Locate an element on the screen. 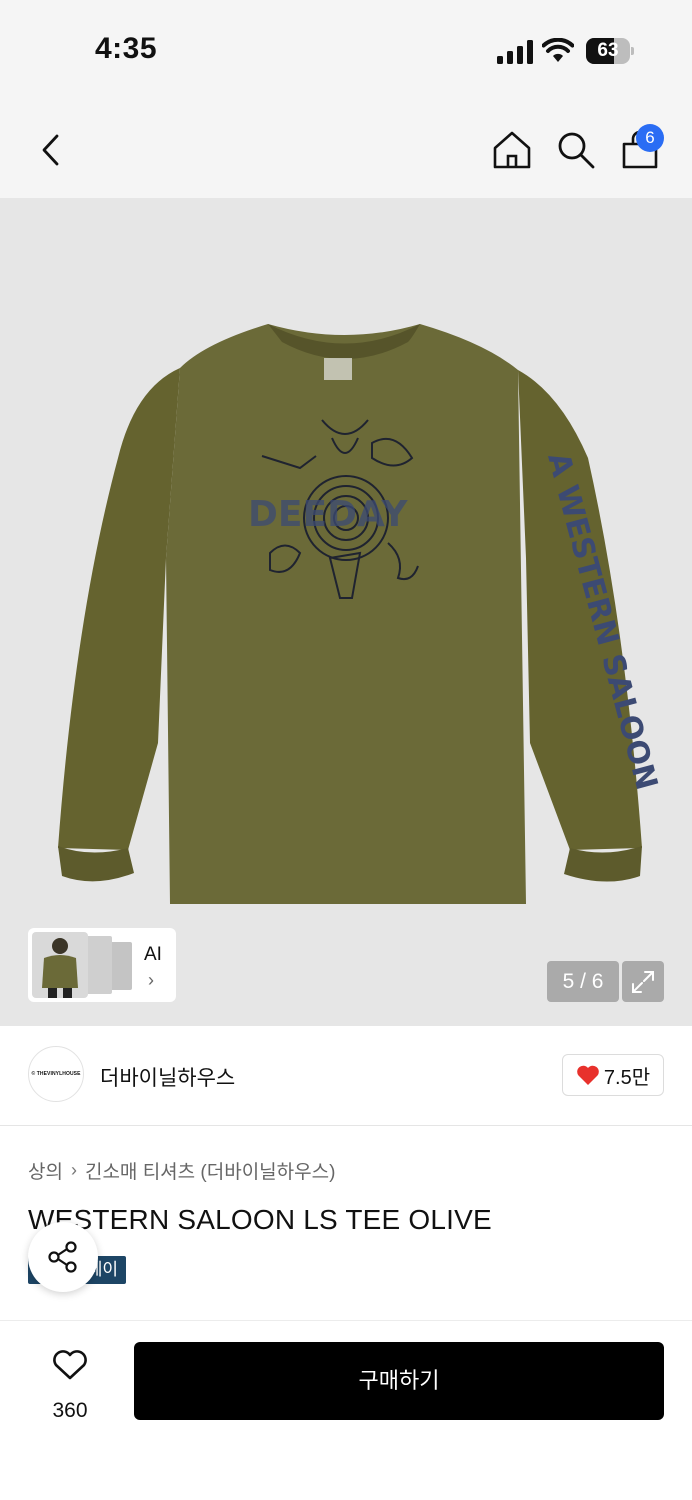 The height and width of the screenshot is (1500, 692). image-counter: 5 / 6 is located at coordinates (583, 981).